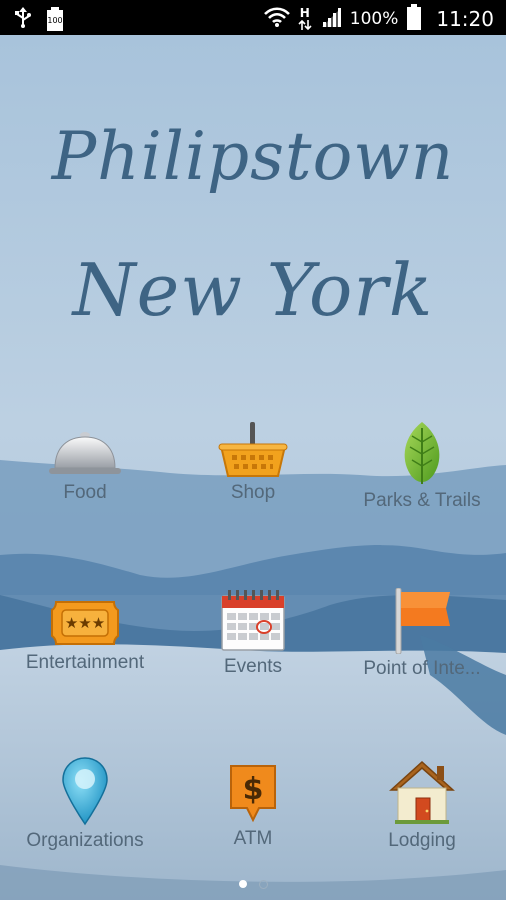 This screenshot has height=900, width=506. I want to click on tile-label: Organizations, so click(85, 840).